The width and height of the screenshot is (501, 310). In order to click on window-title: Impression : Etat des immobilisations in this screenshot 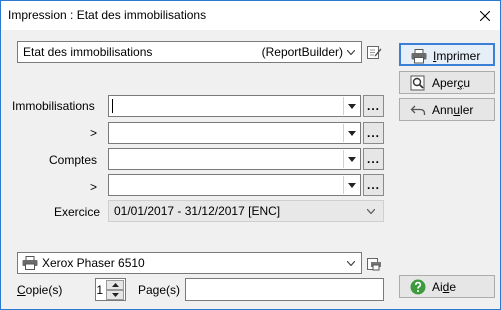, I will do `click(107, 15)`.